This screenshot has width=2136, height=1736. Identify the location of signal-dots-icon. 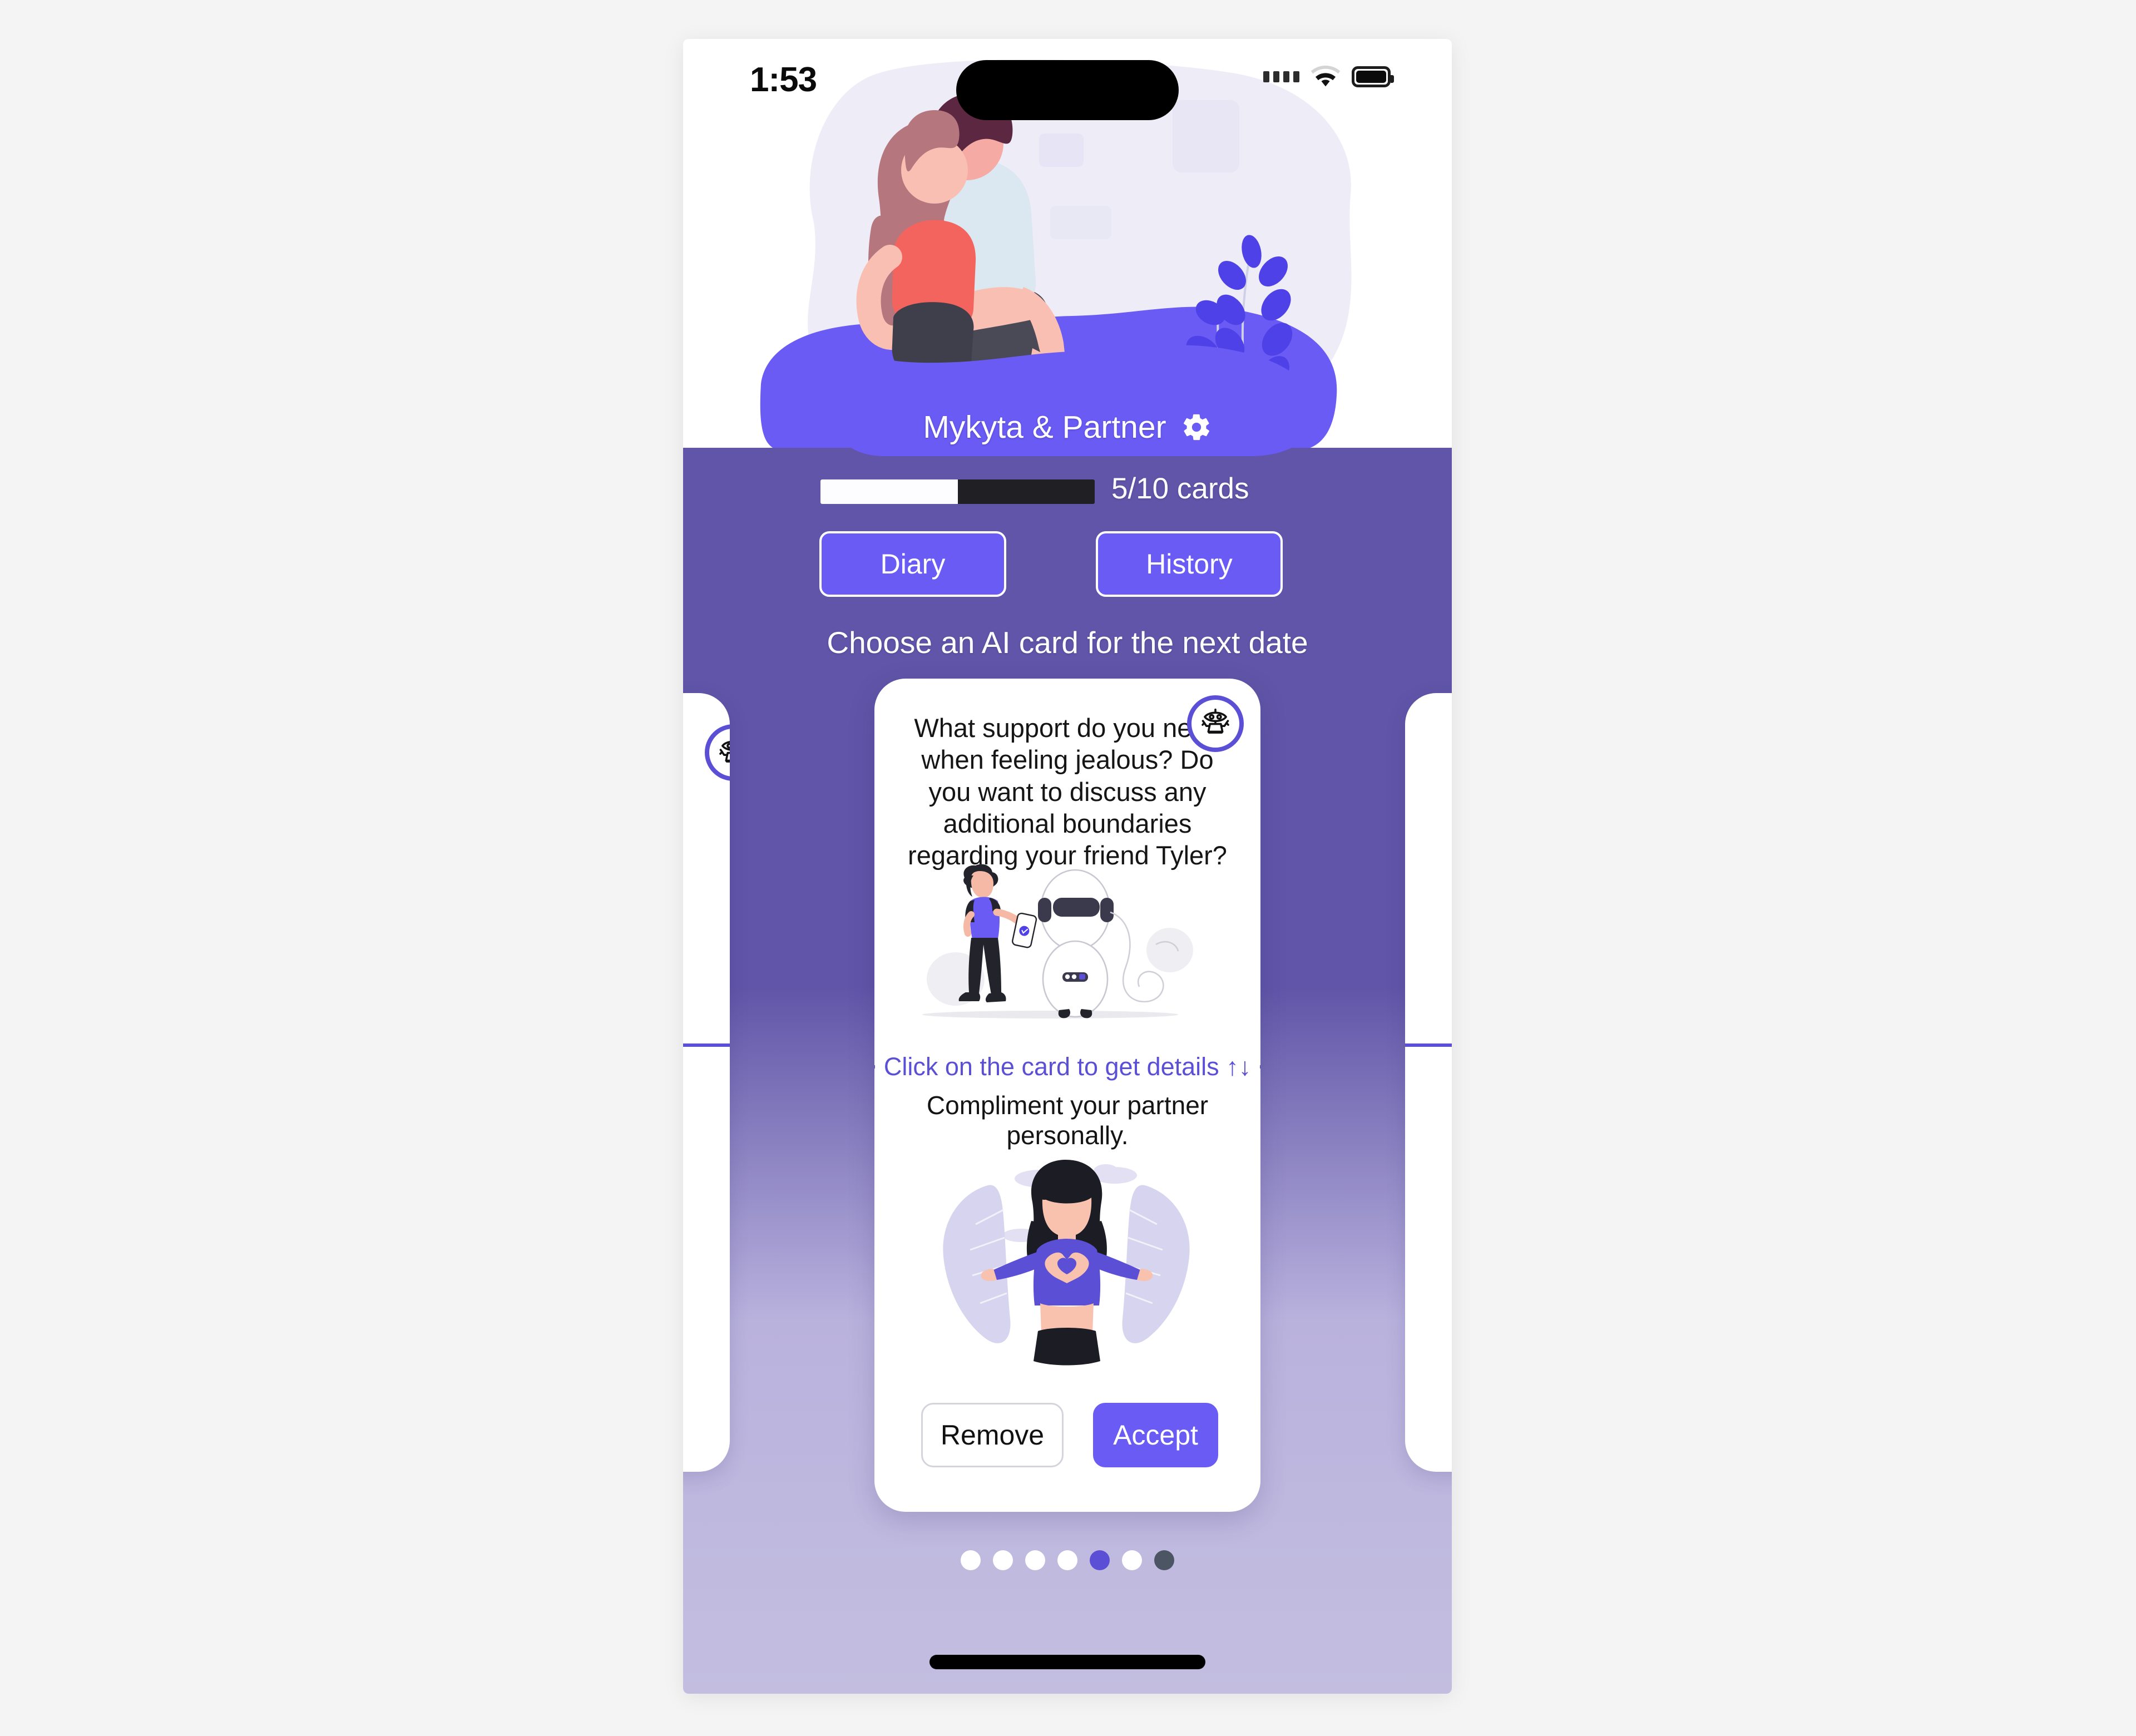
(1281, 76).